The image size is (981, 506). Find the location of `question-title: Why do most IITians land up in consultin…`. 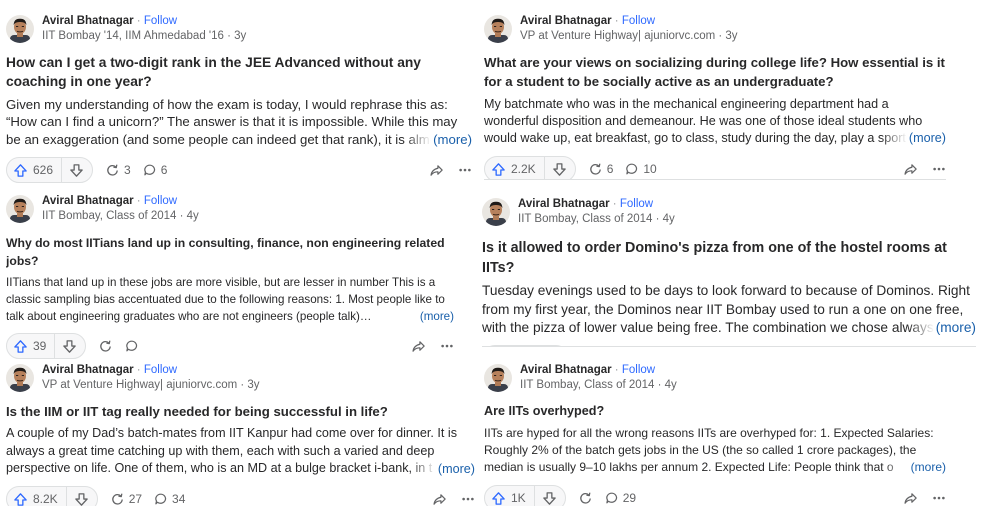

question-title: Why do most IITians land up in consultin… is located at coordinates (230, 252).